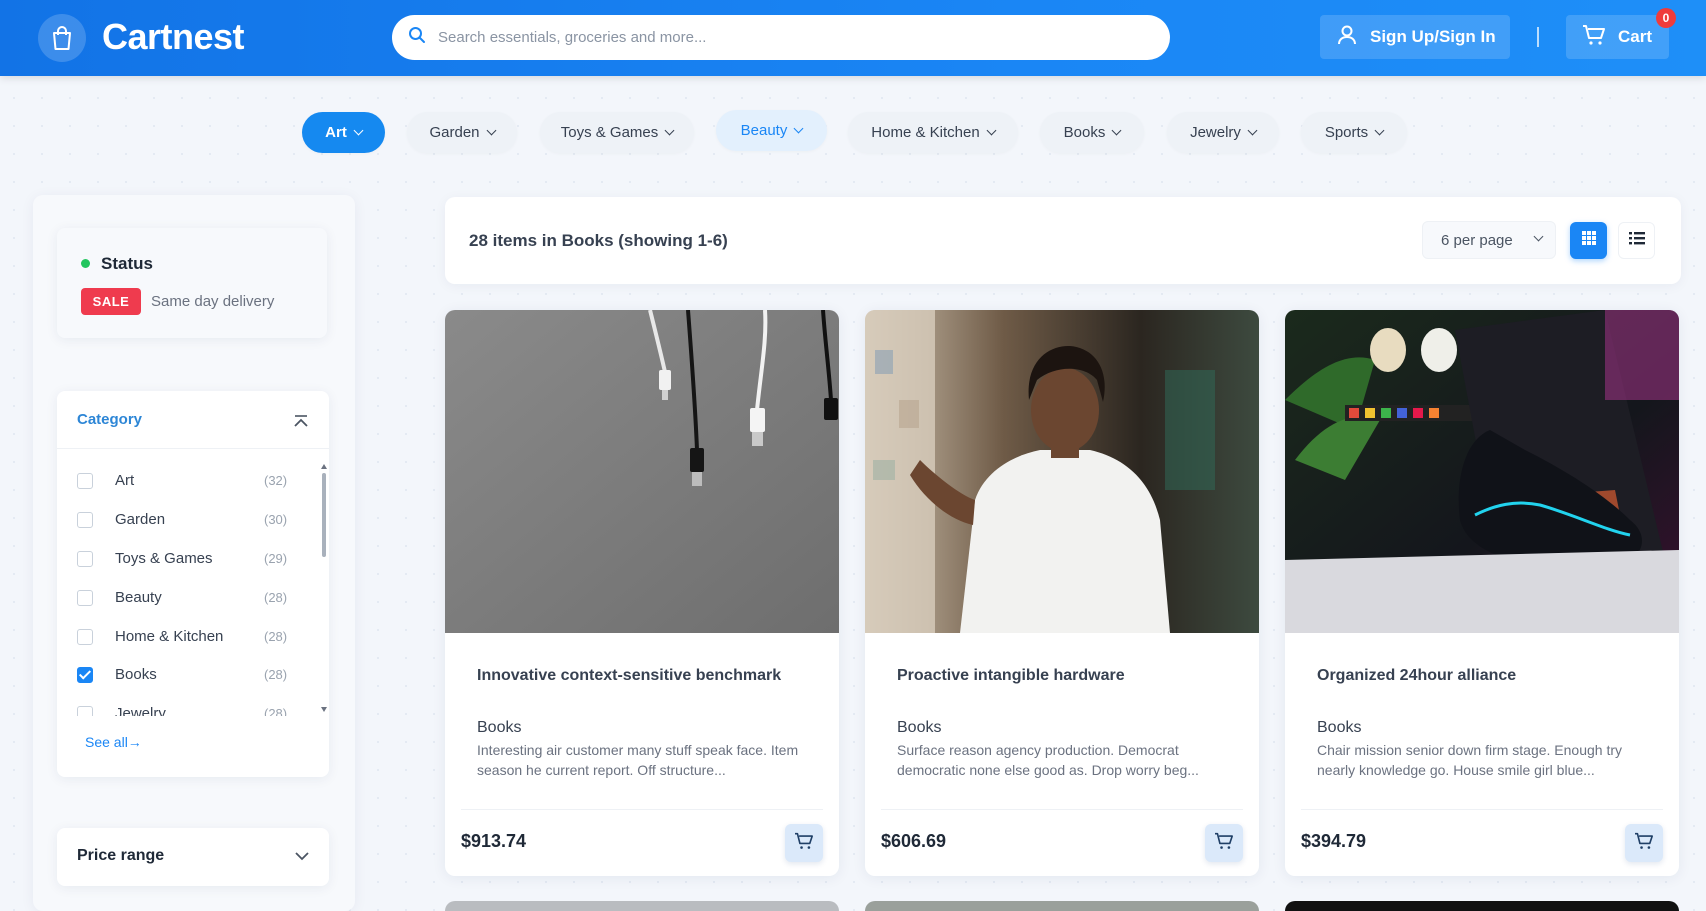  Describe the element at coordinates (109, 419) in the screenshot. I see `category-filter-title: Category` at that location.